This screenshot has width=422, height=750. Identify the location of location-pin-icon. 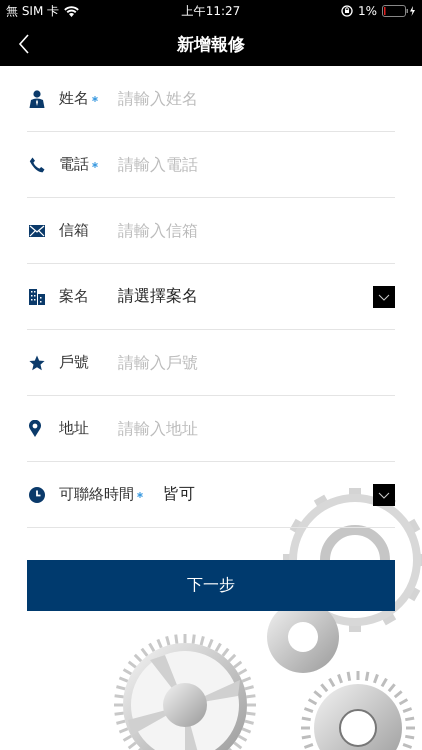
(35, 428).